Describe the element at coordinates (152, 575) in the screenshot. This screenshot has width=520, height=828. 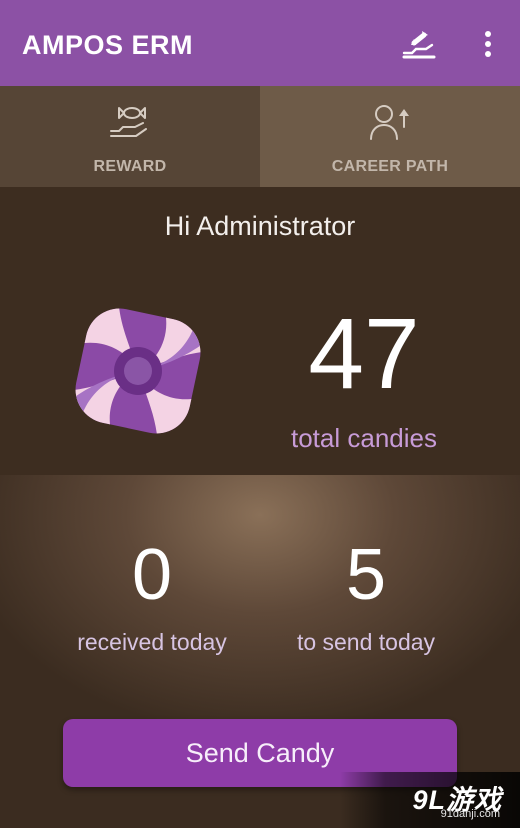
I see `received-today-count: 0` at that location.